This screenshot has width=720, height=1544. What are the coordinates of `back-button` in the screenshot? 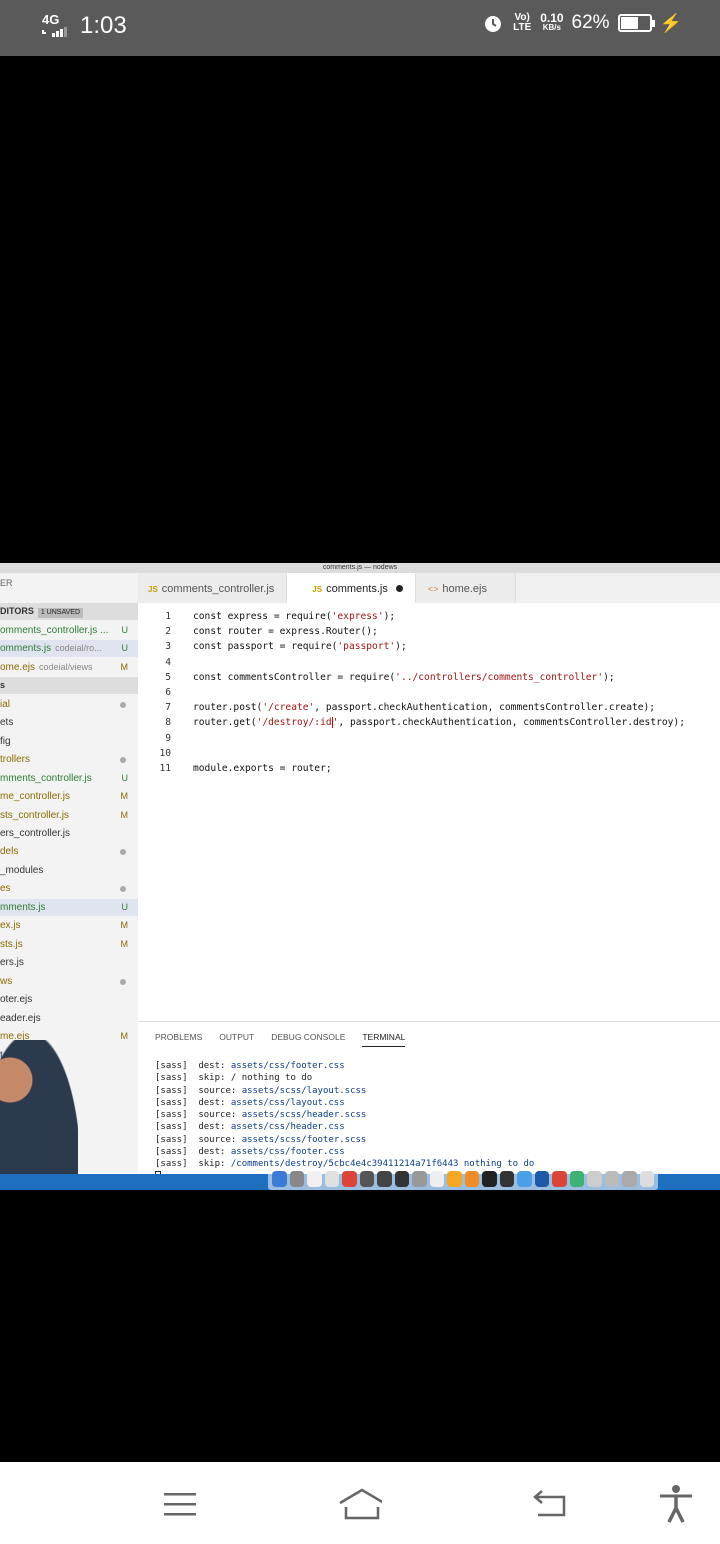 It's located at (550, 1504).